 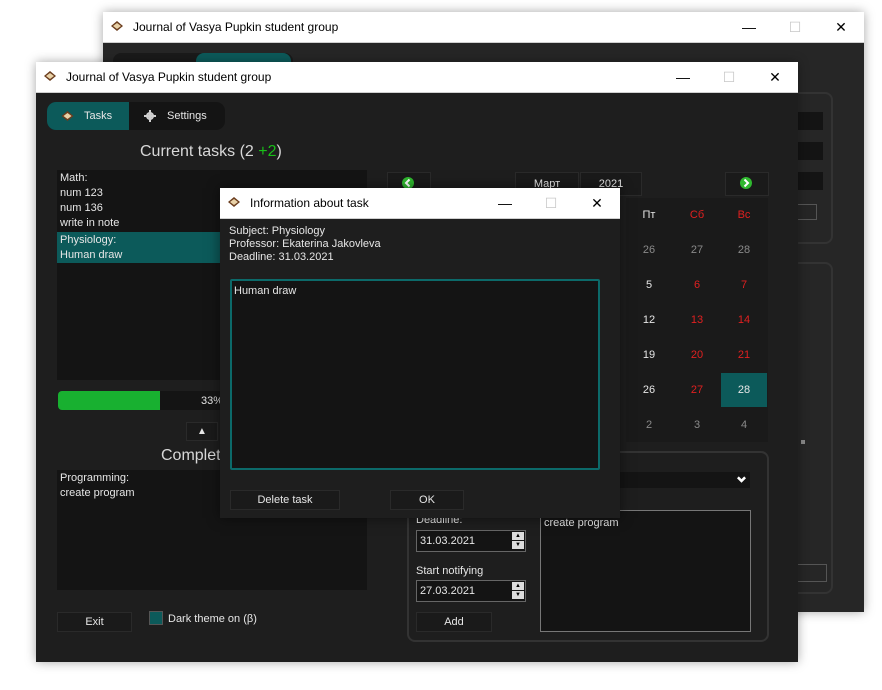 What do you see at coordinates (518, 586) in the screenshot?
I see `notify-spin-up: ▲` at bounding box center [518, 586].